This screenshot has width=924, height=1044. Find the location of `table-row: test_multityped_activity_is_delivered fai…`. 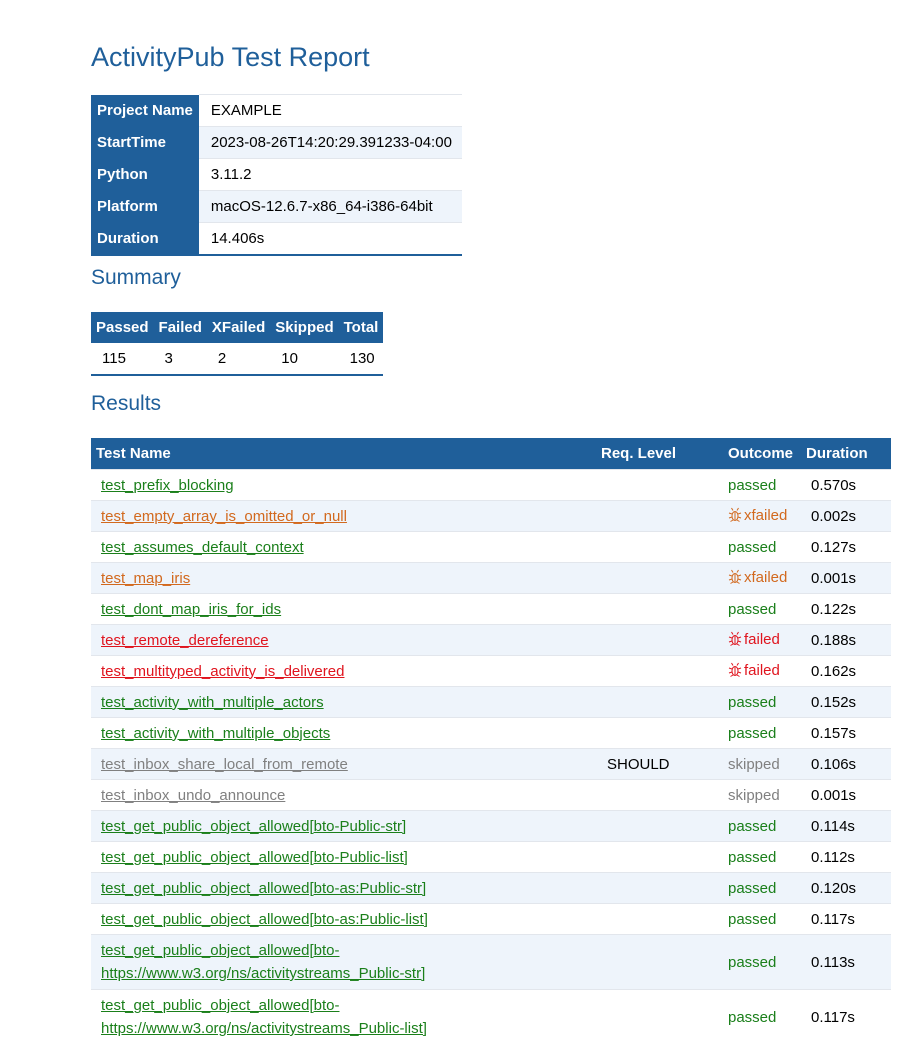

table-row: test_multityped_activity_is_delivered fai… is located at coordinates (491, 671).